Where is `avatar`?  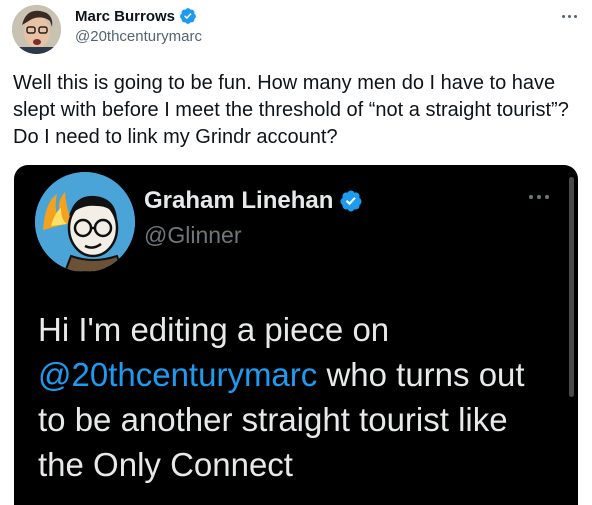 avatar is located at coordinates (36, 29).